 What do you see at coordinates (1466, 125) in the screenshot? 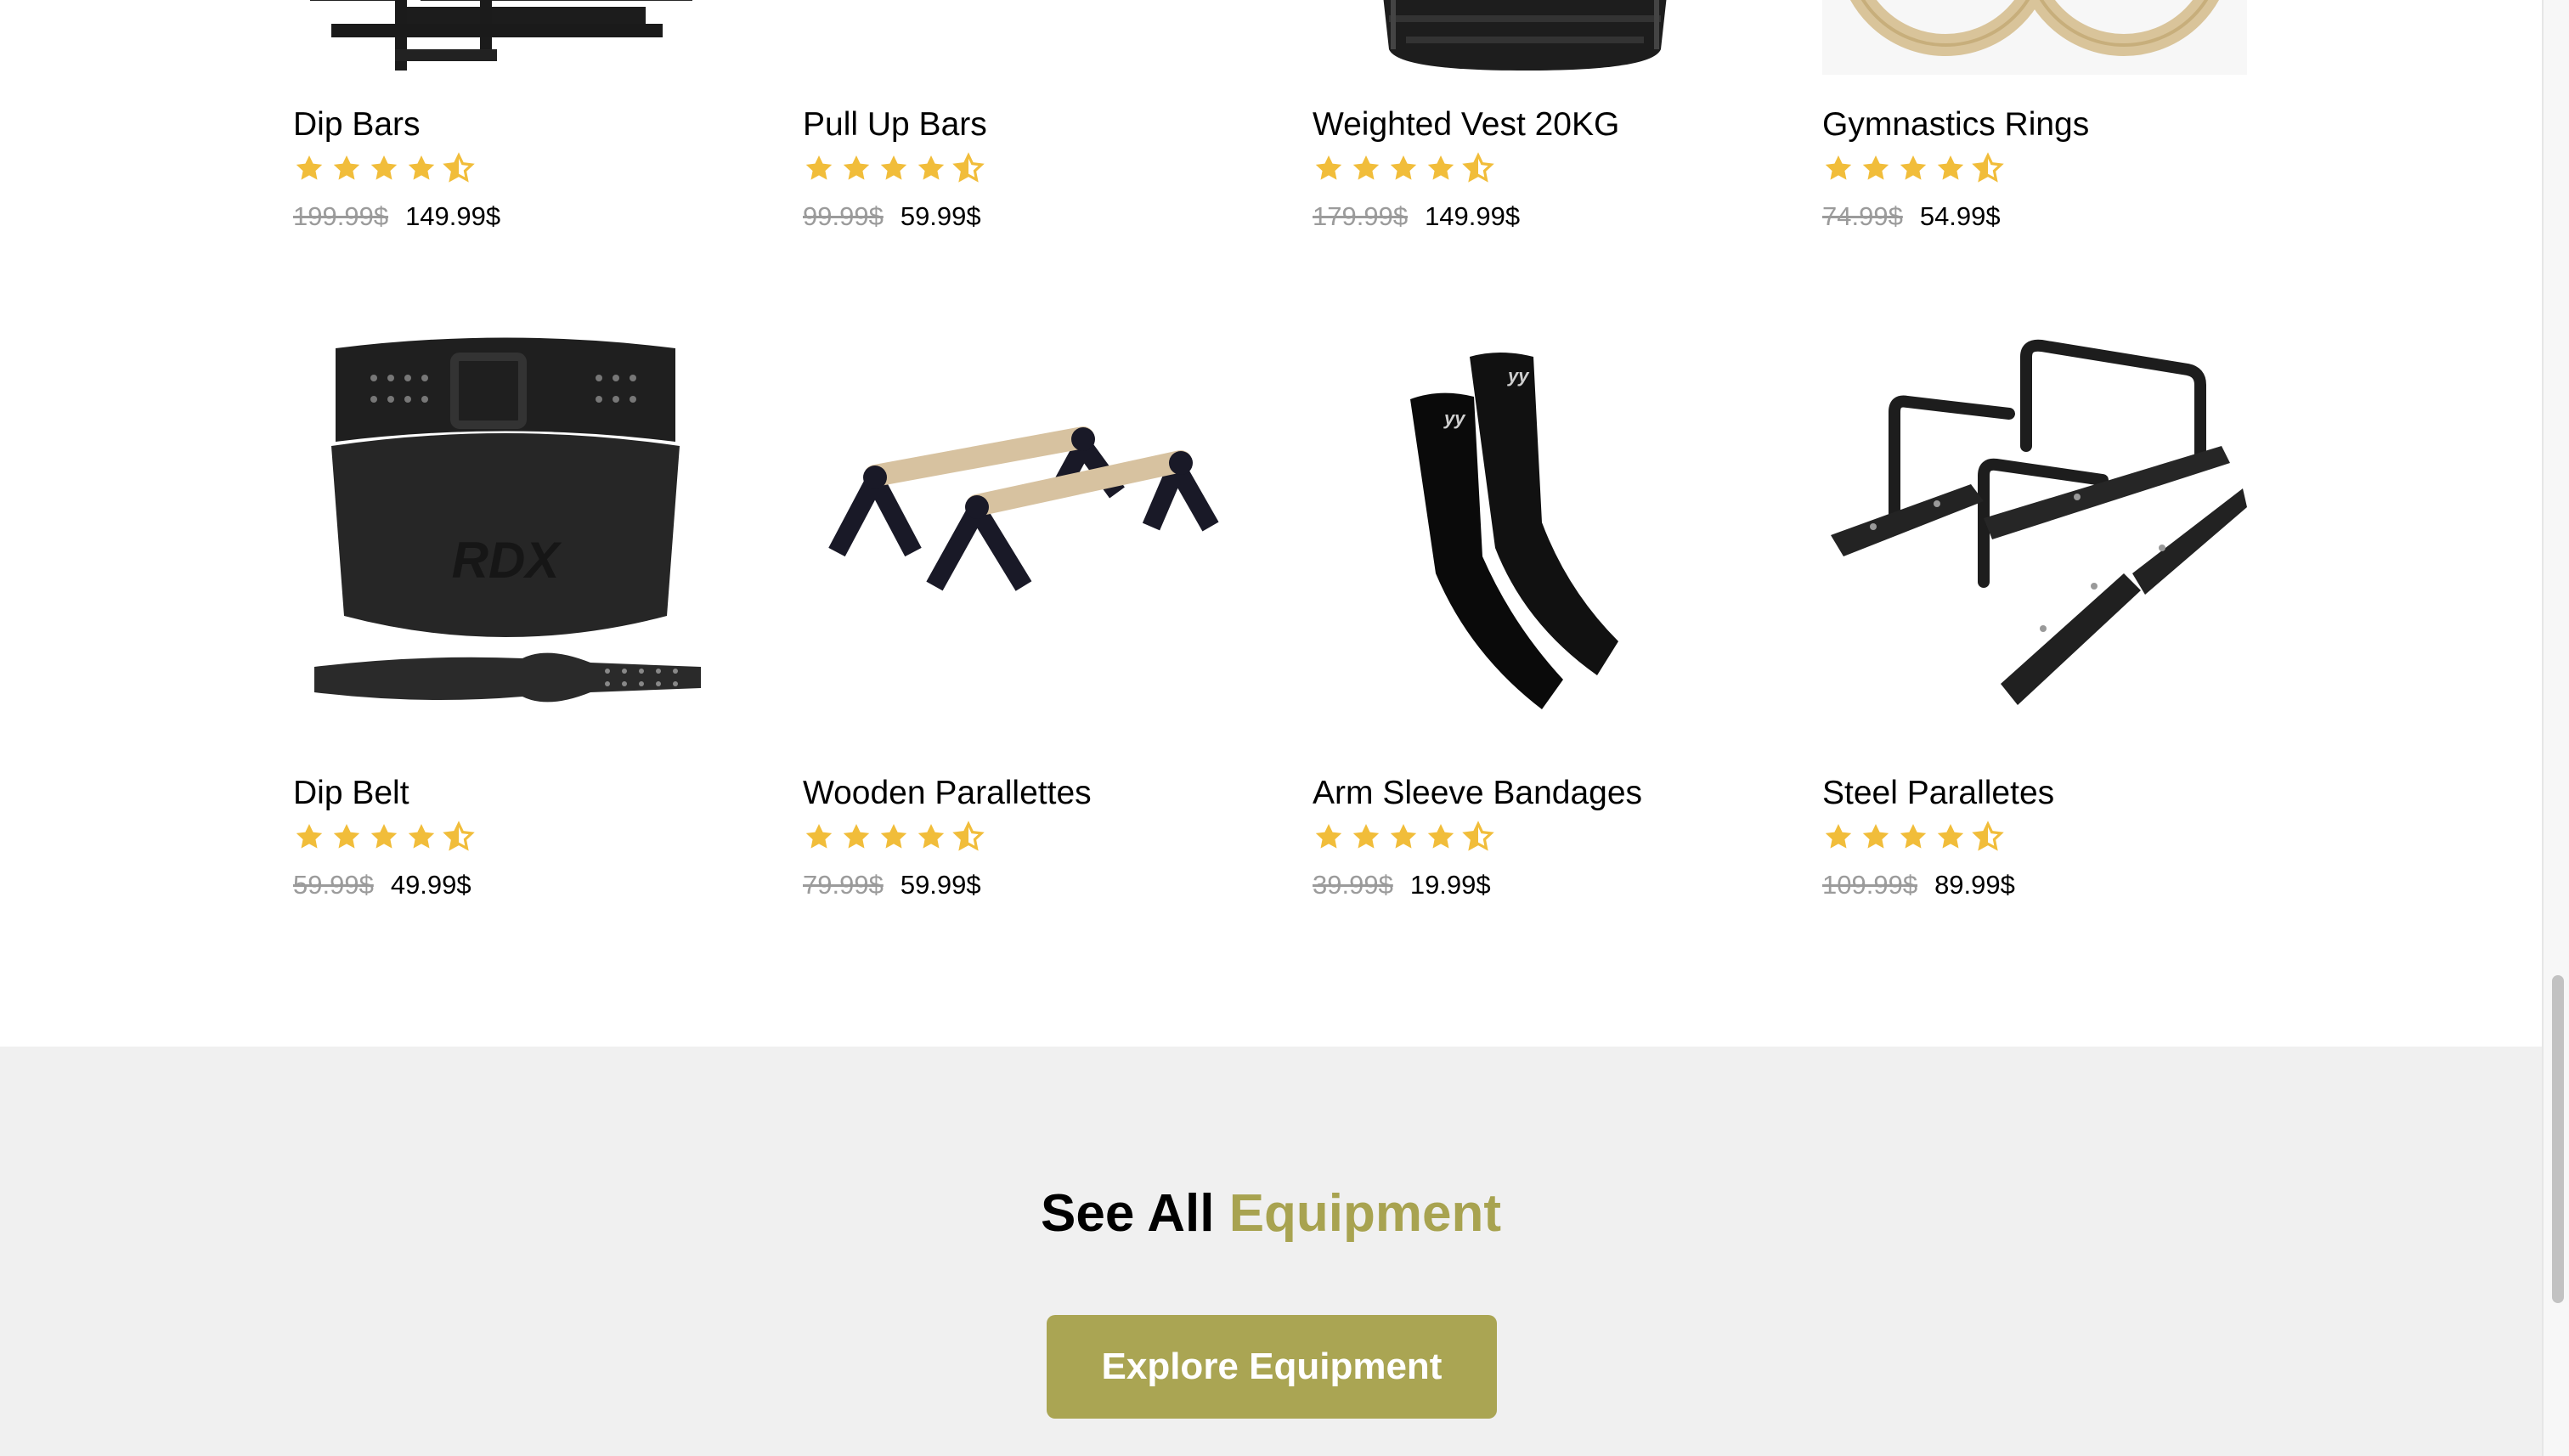
I see `product-name: Weighted Vest 20KG` at bounding box center [1466, 125].